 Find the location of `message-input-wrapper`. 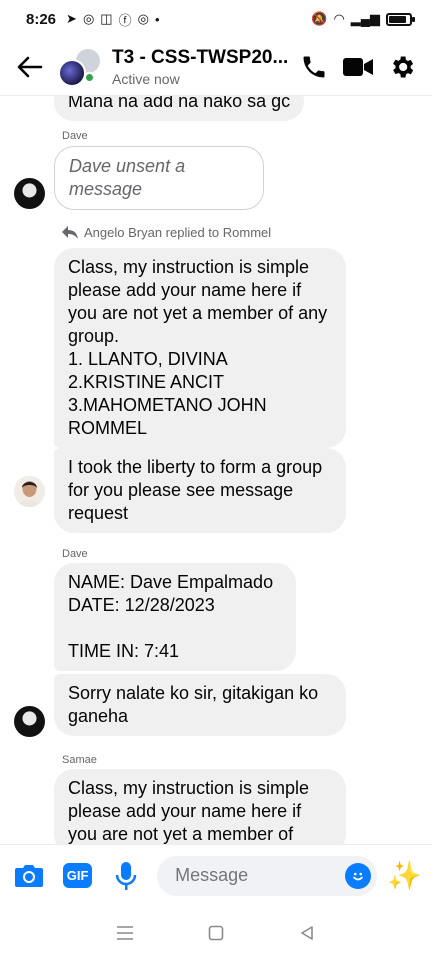

message-input-wrapper is located at coordinates (267, 875).